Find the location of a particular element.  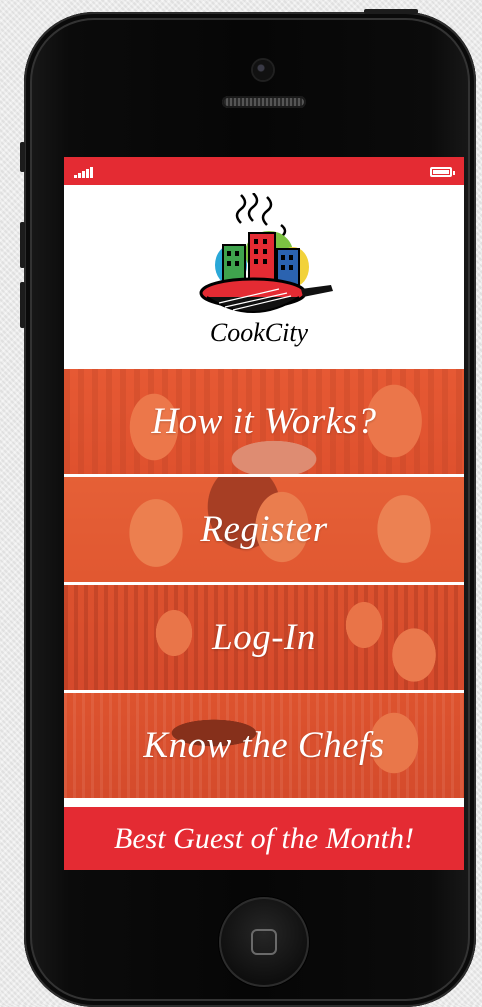

front-camera-icon is located at coordinates (263, 70).